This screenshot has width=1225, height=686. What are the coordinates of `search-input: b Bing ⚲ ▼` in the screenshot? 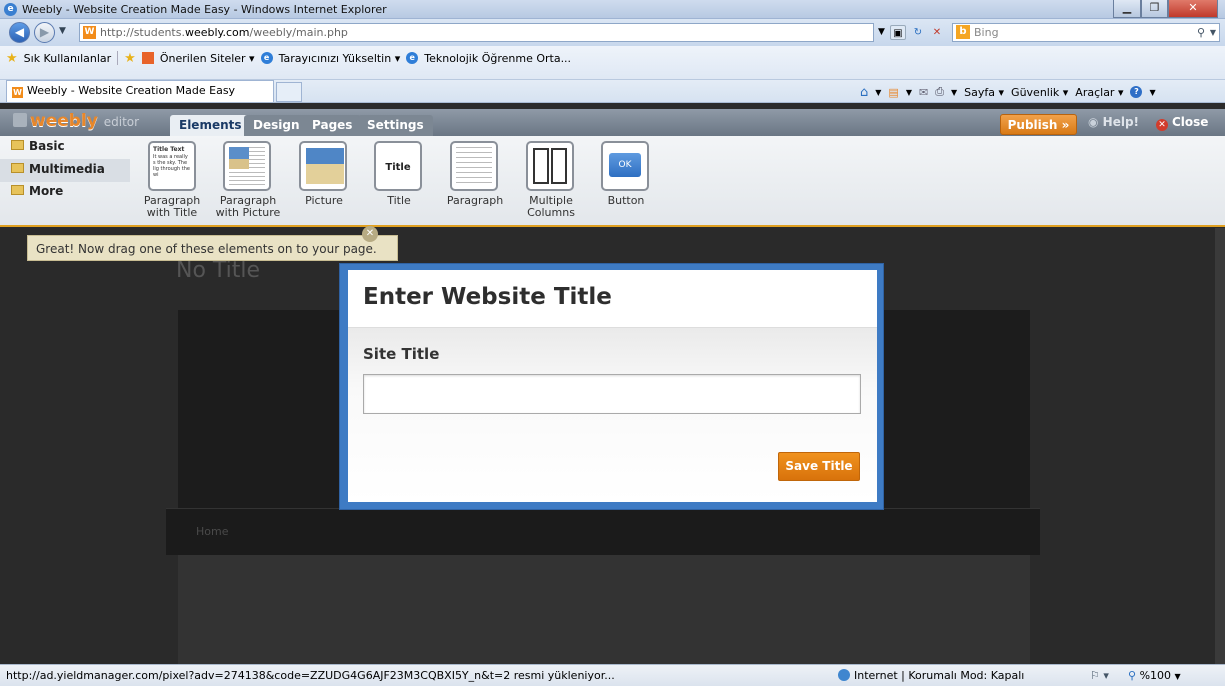 It's located at (1086, 32).